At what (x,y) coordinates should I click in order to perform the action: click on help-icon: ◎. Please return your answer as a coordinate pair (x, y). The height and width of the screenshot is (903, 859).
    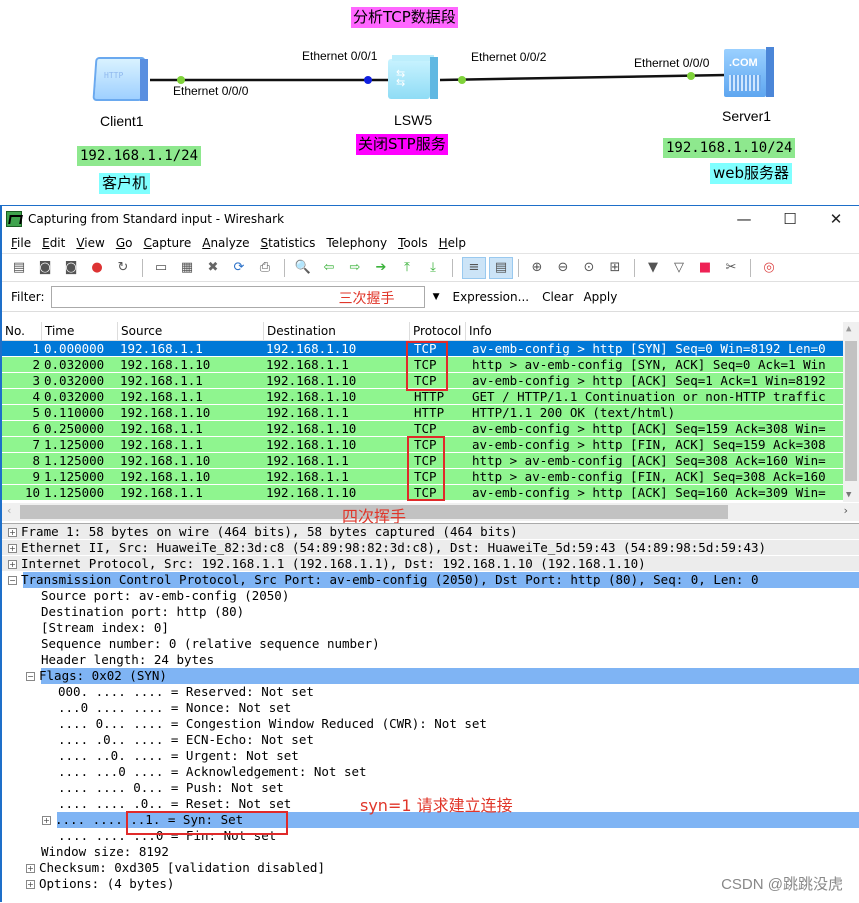
    Looking at the image, I should click on (769, 268).